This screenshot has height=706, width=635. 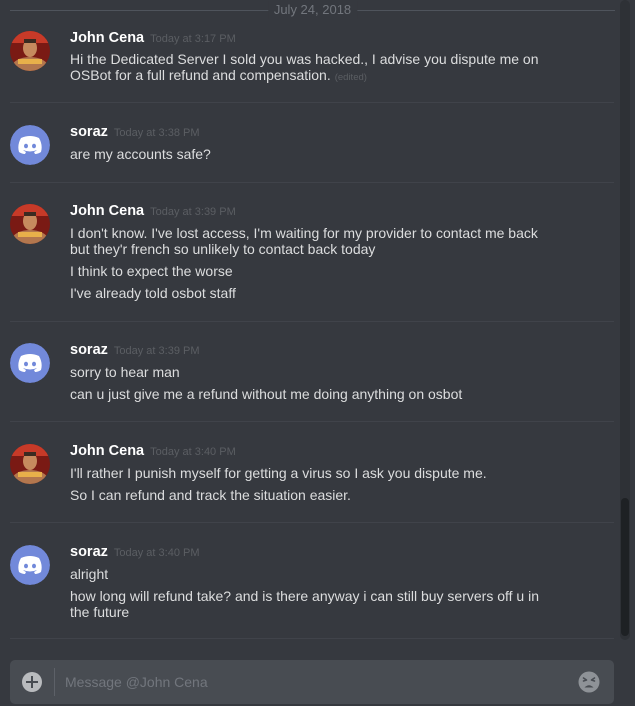 I want to click on message-text: I've already told osbot staff, so click(x=153, y=293).